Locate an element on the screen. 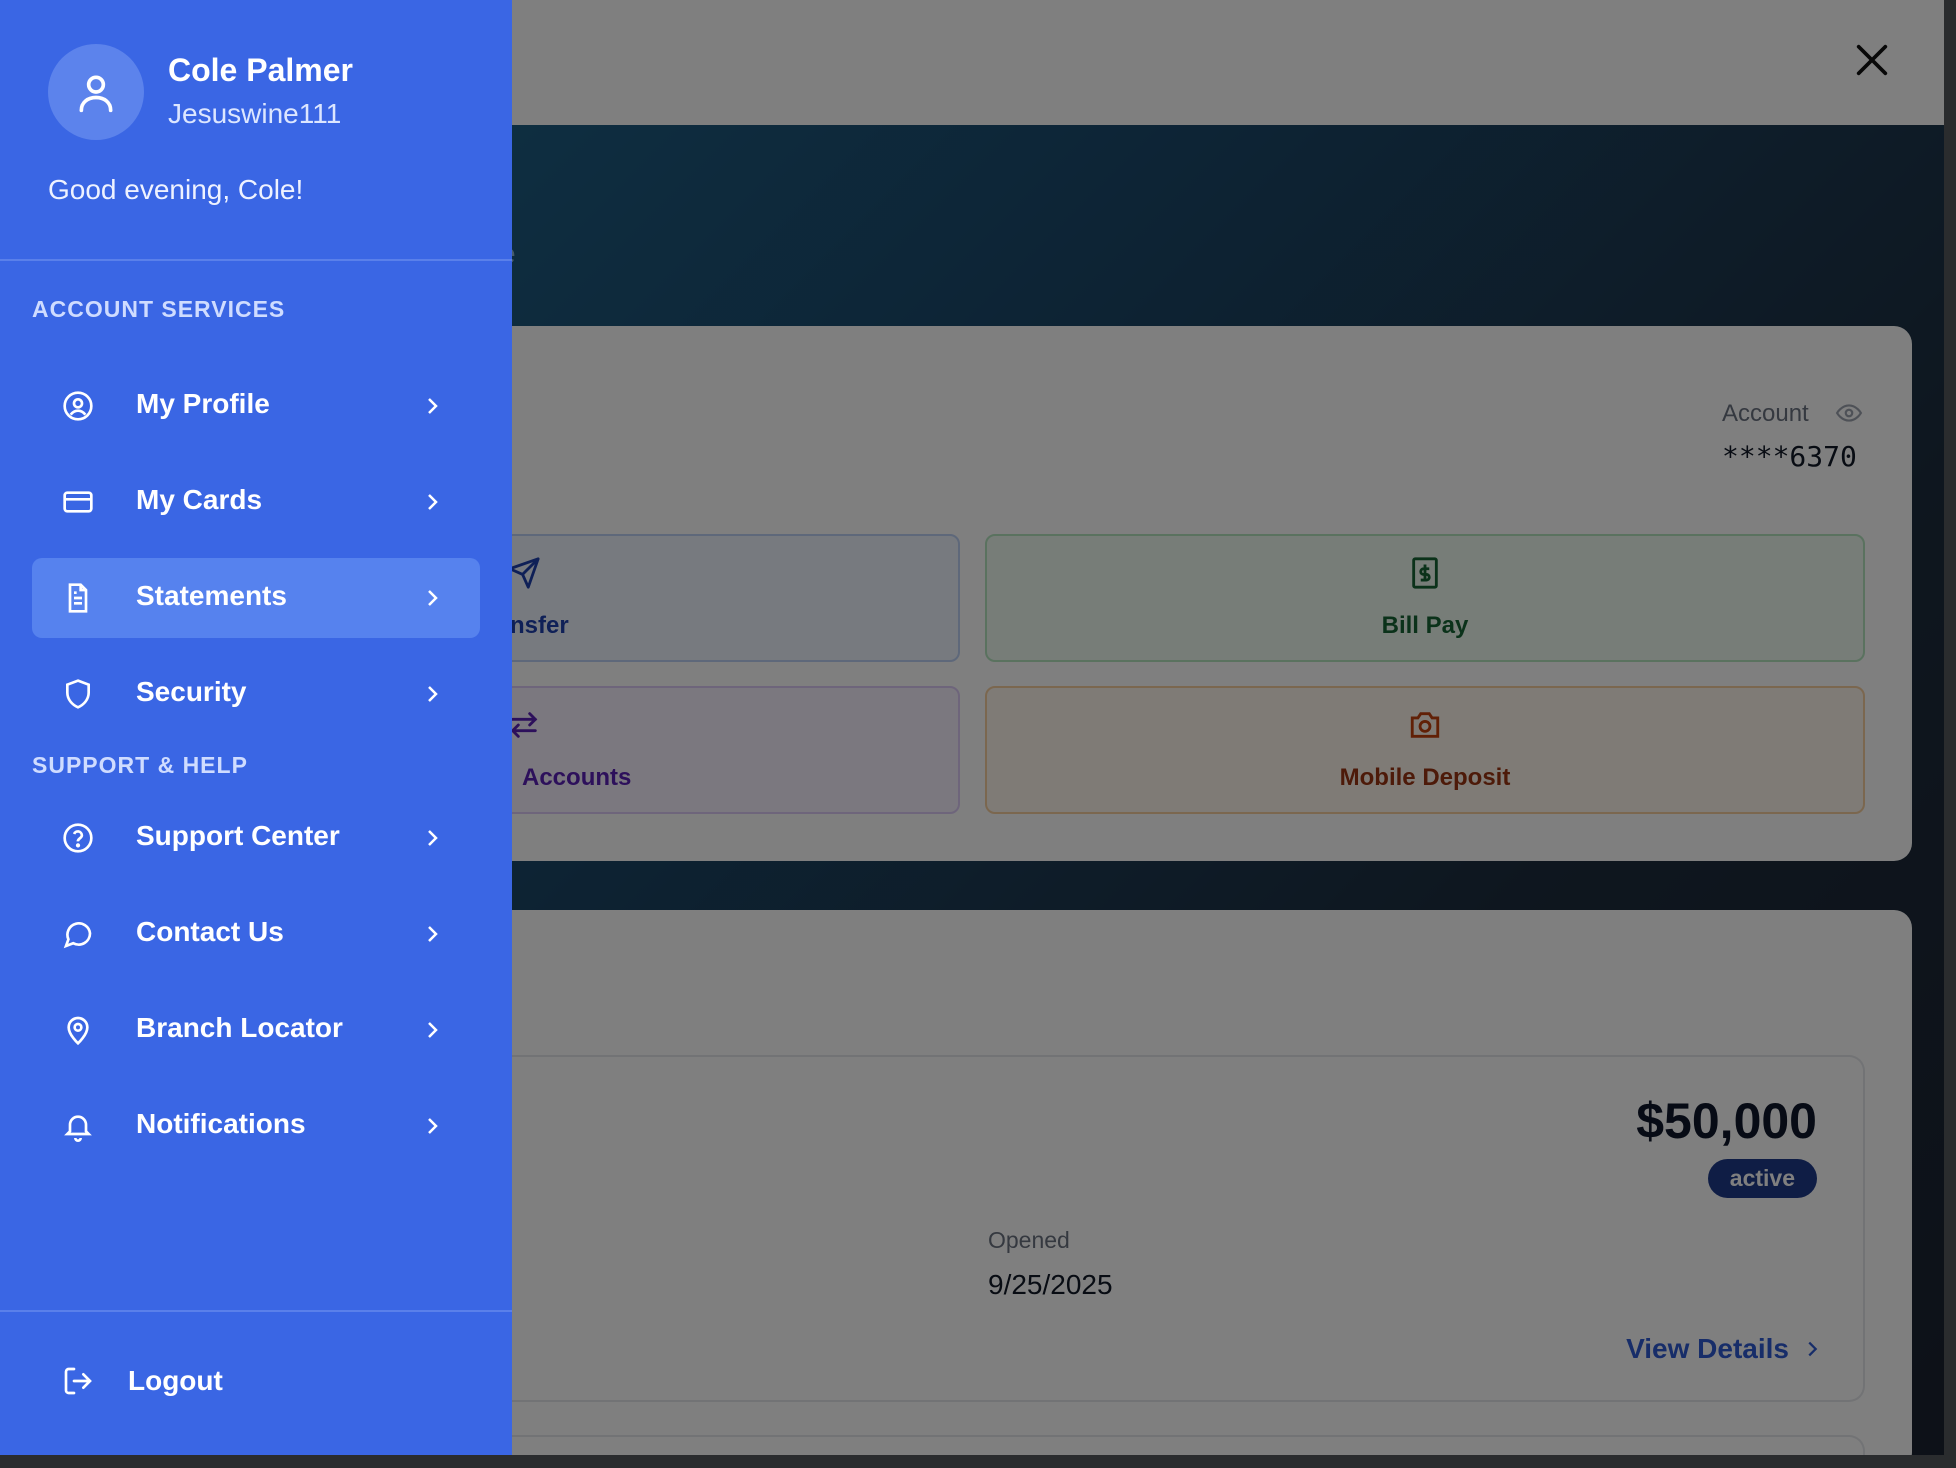 This screenshot has width=1956, height=1468. nav-label: Contact Us is located at coordinates (210, 931).